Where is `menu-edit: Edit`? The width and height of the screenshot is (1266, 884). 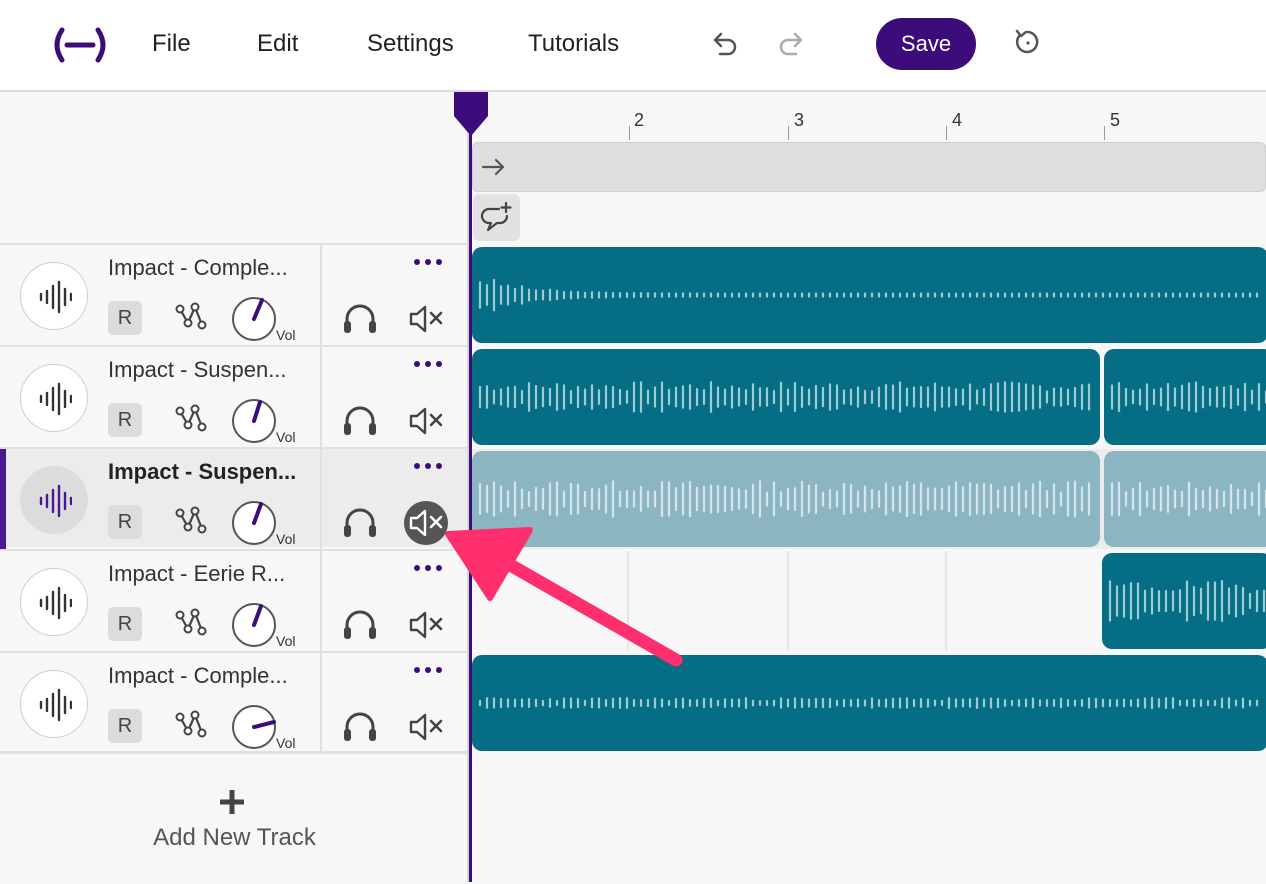
menu-edit: Edit is located at coordinates (277, 44).